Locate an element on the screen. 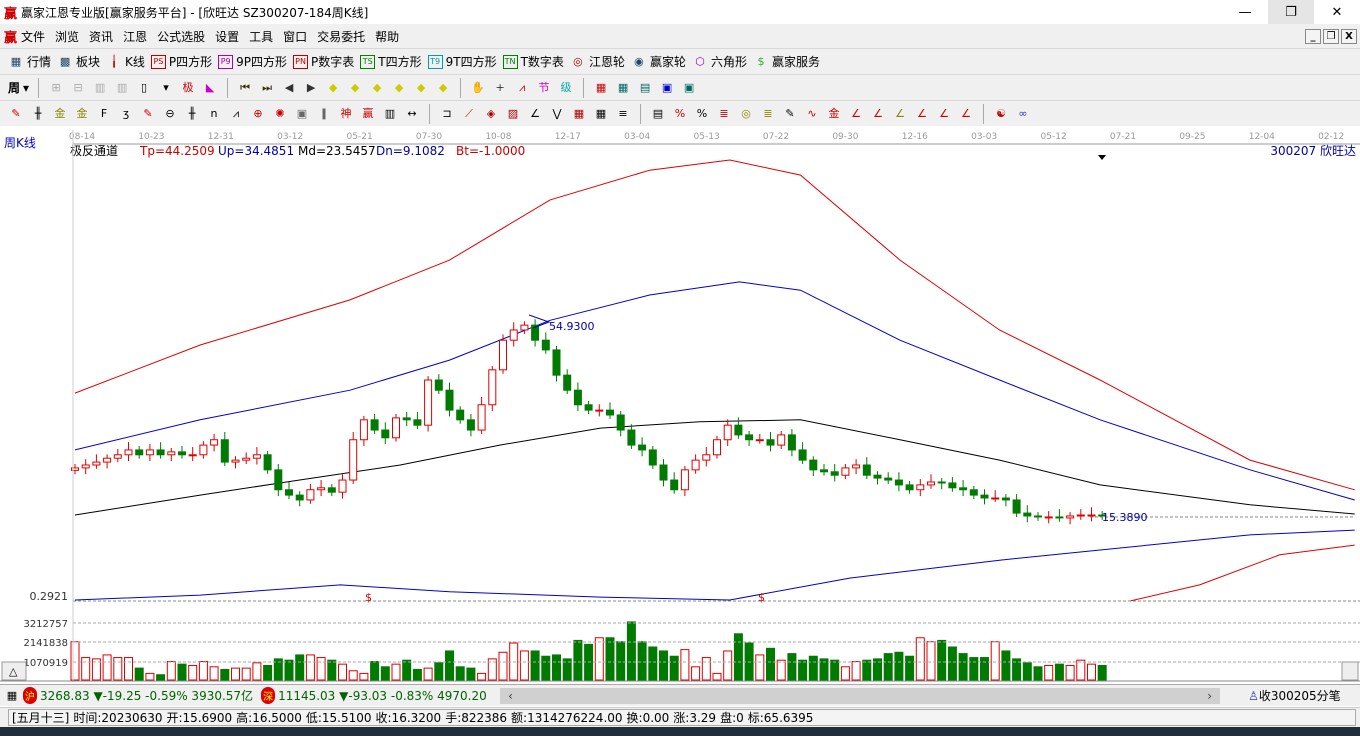 The image size is (1360, 736). chart-tool-icon-16: ◆ is located at coordinates (399, 88).